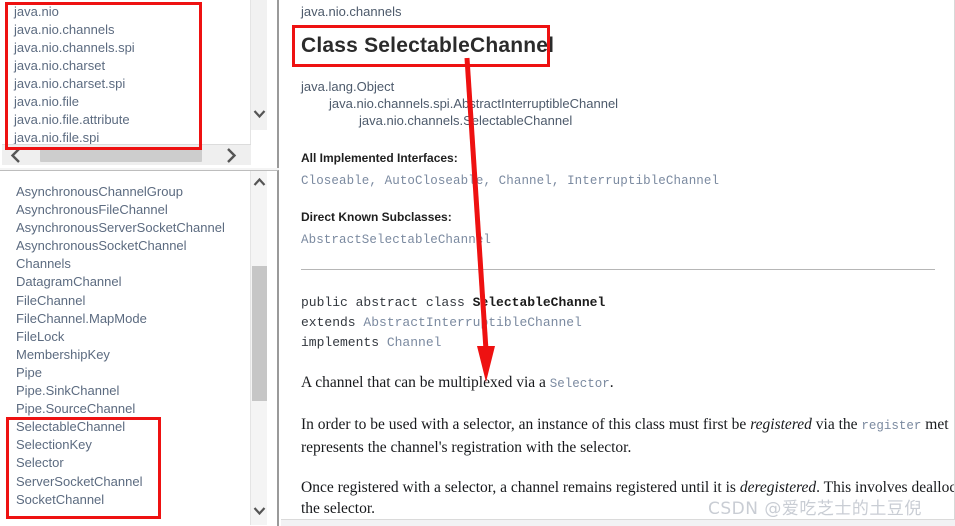 The image size is (955, 526). Describe the element at coordinates (428, 45) in the screenshot. I see `page-title: Class SelectableChannel` at that location.